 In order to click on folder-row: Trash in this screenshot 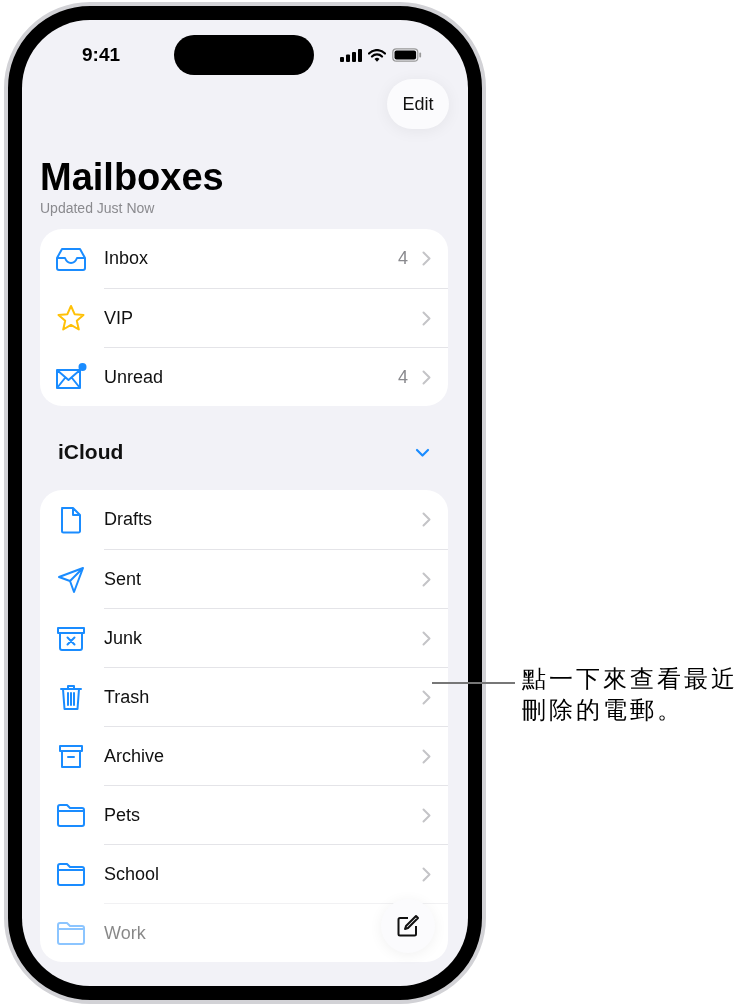, I will do `click(244, 696)`.